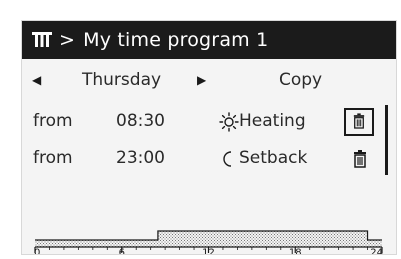 This screenshot has width=401, height=259. I want to click on next-day-arrow-icon: ▶, so click(201, 80).